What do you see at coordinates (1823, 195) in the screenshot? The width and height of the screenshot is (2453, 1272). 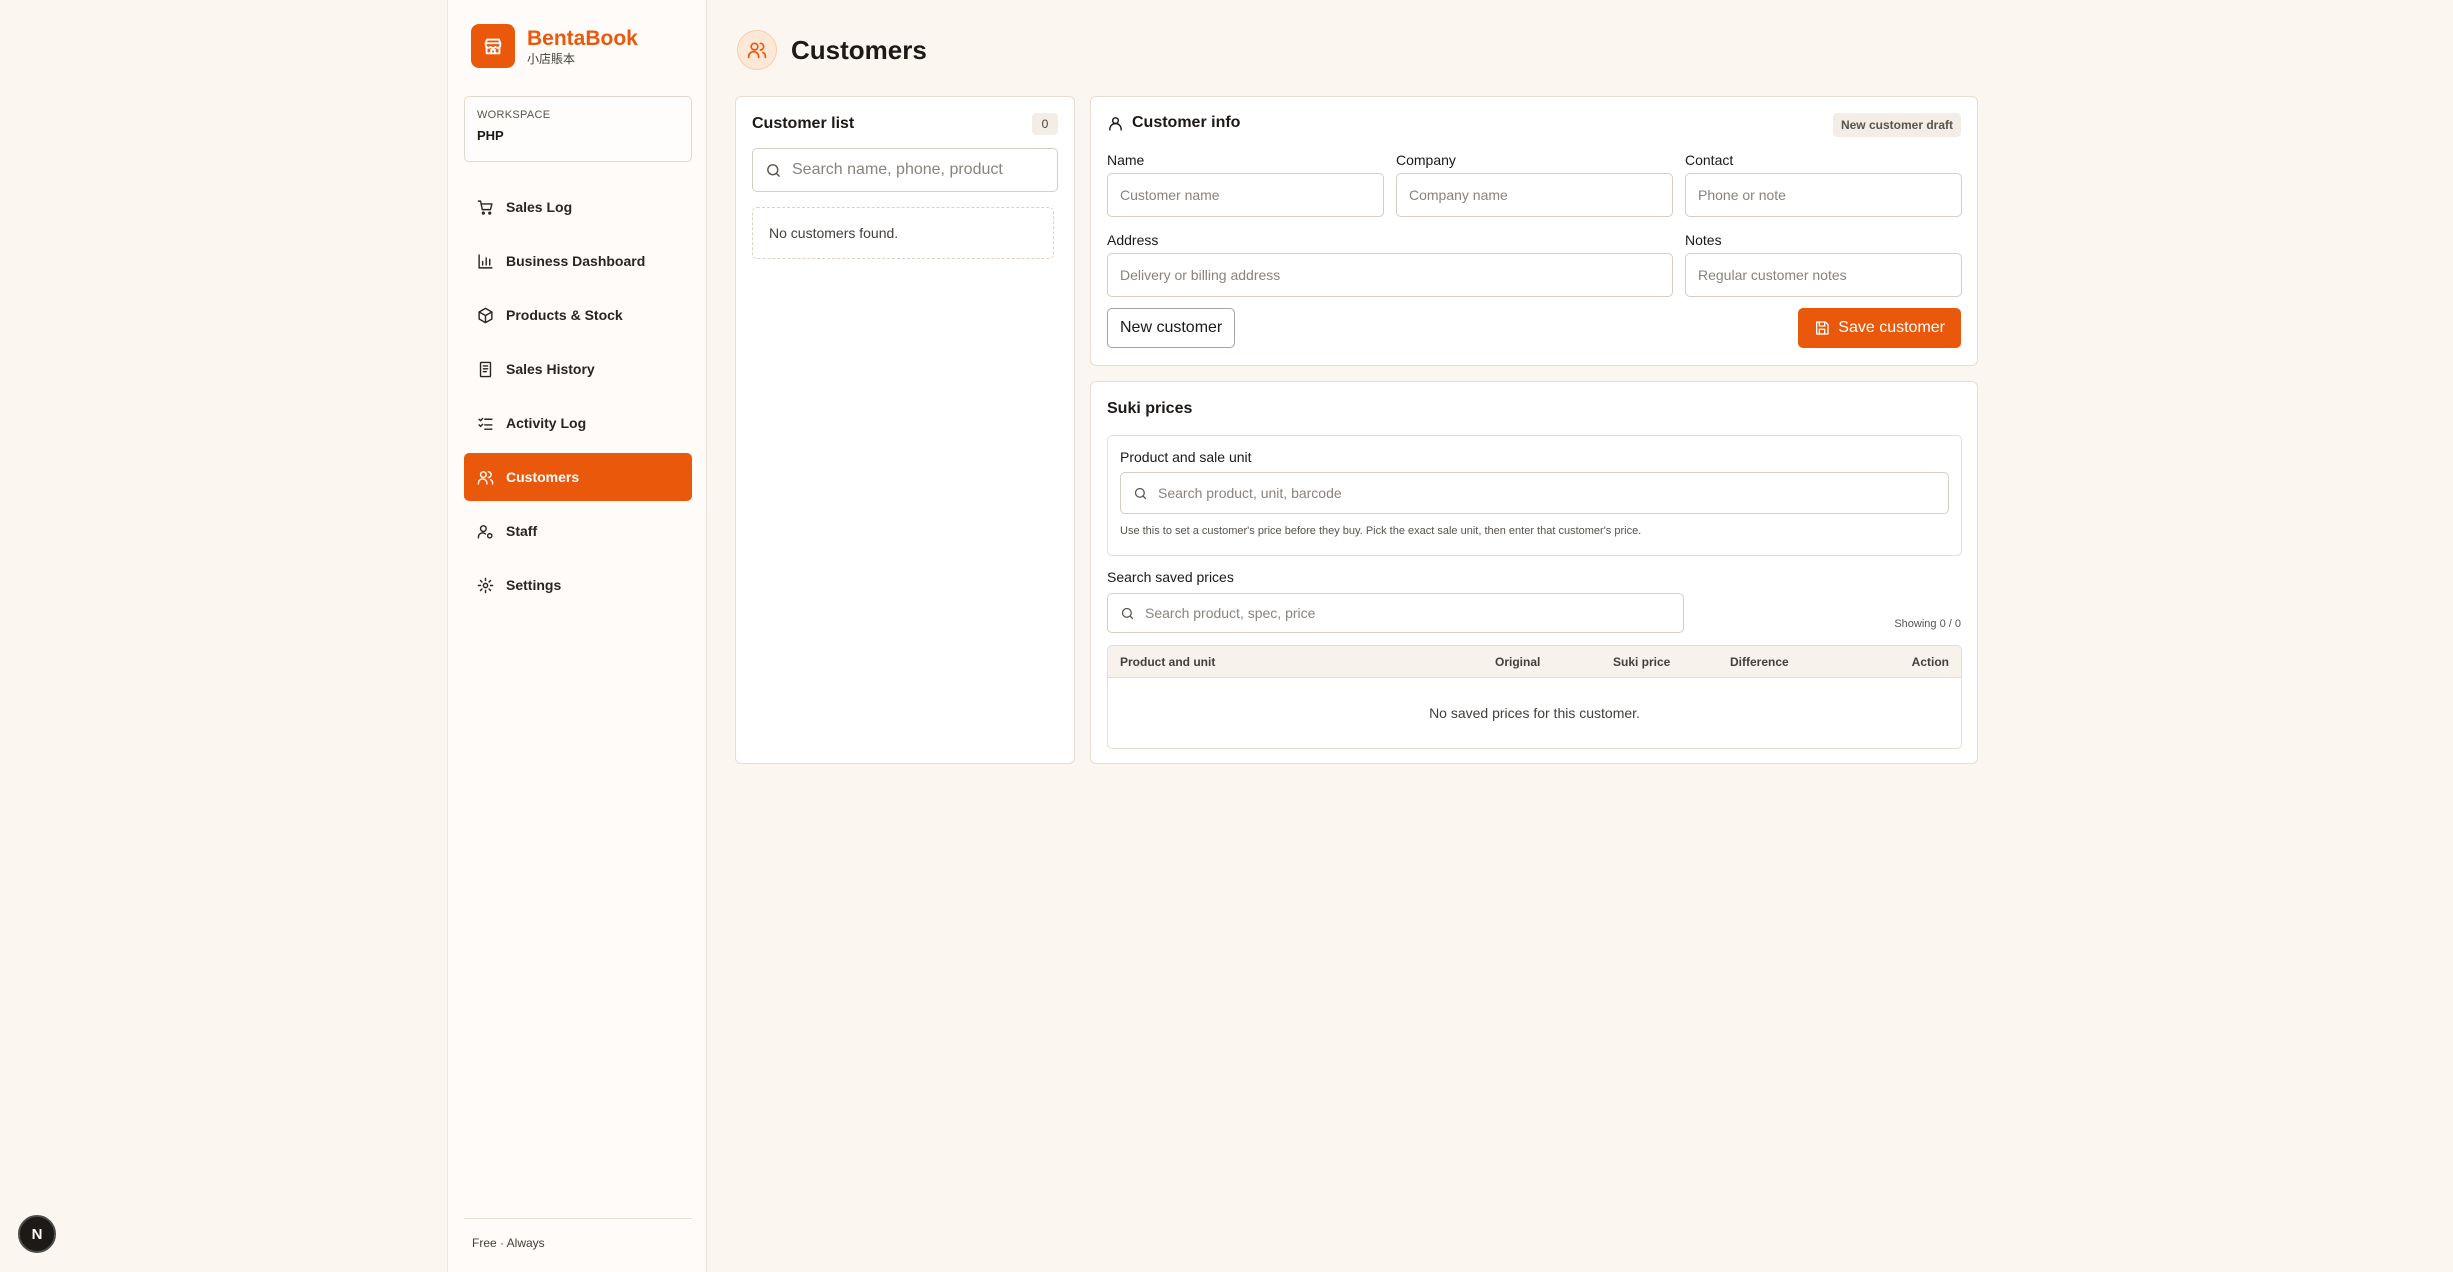 I see `contact-input` at bounding box center [1823, 195].